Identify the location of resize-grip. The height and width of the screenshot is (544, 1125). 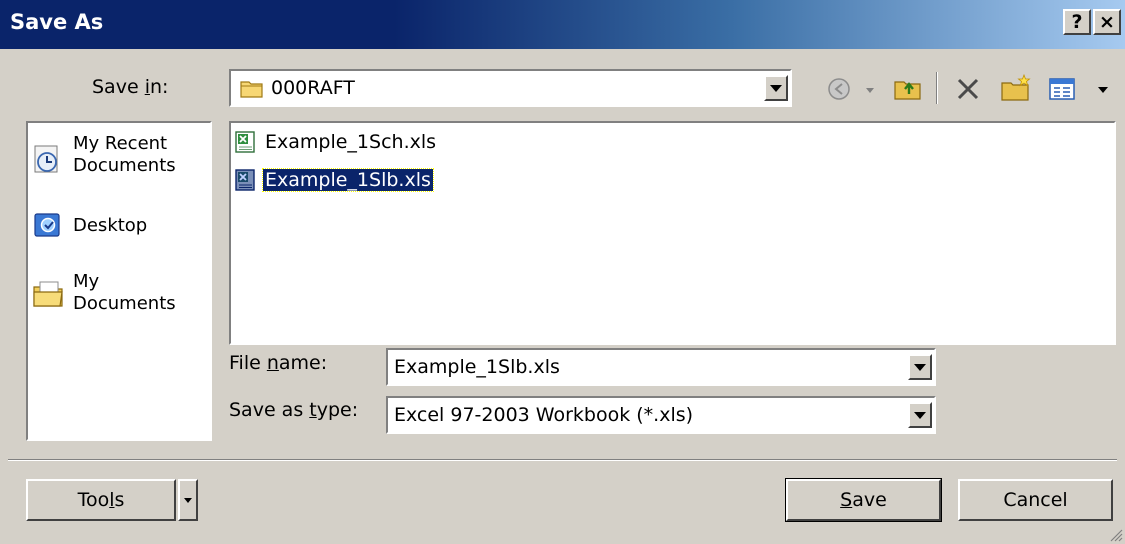
(1115, 534).